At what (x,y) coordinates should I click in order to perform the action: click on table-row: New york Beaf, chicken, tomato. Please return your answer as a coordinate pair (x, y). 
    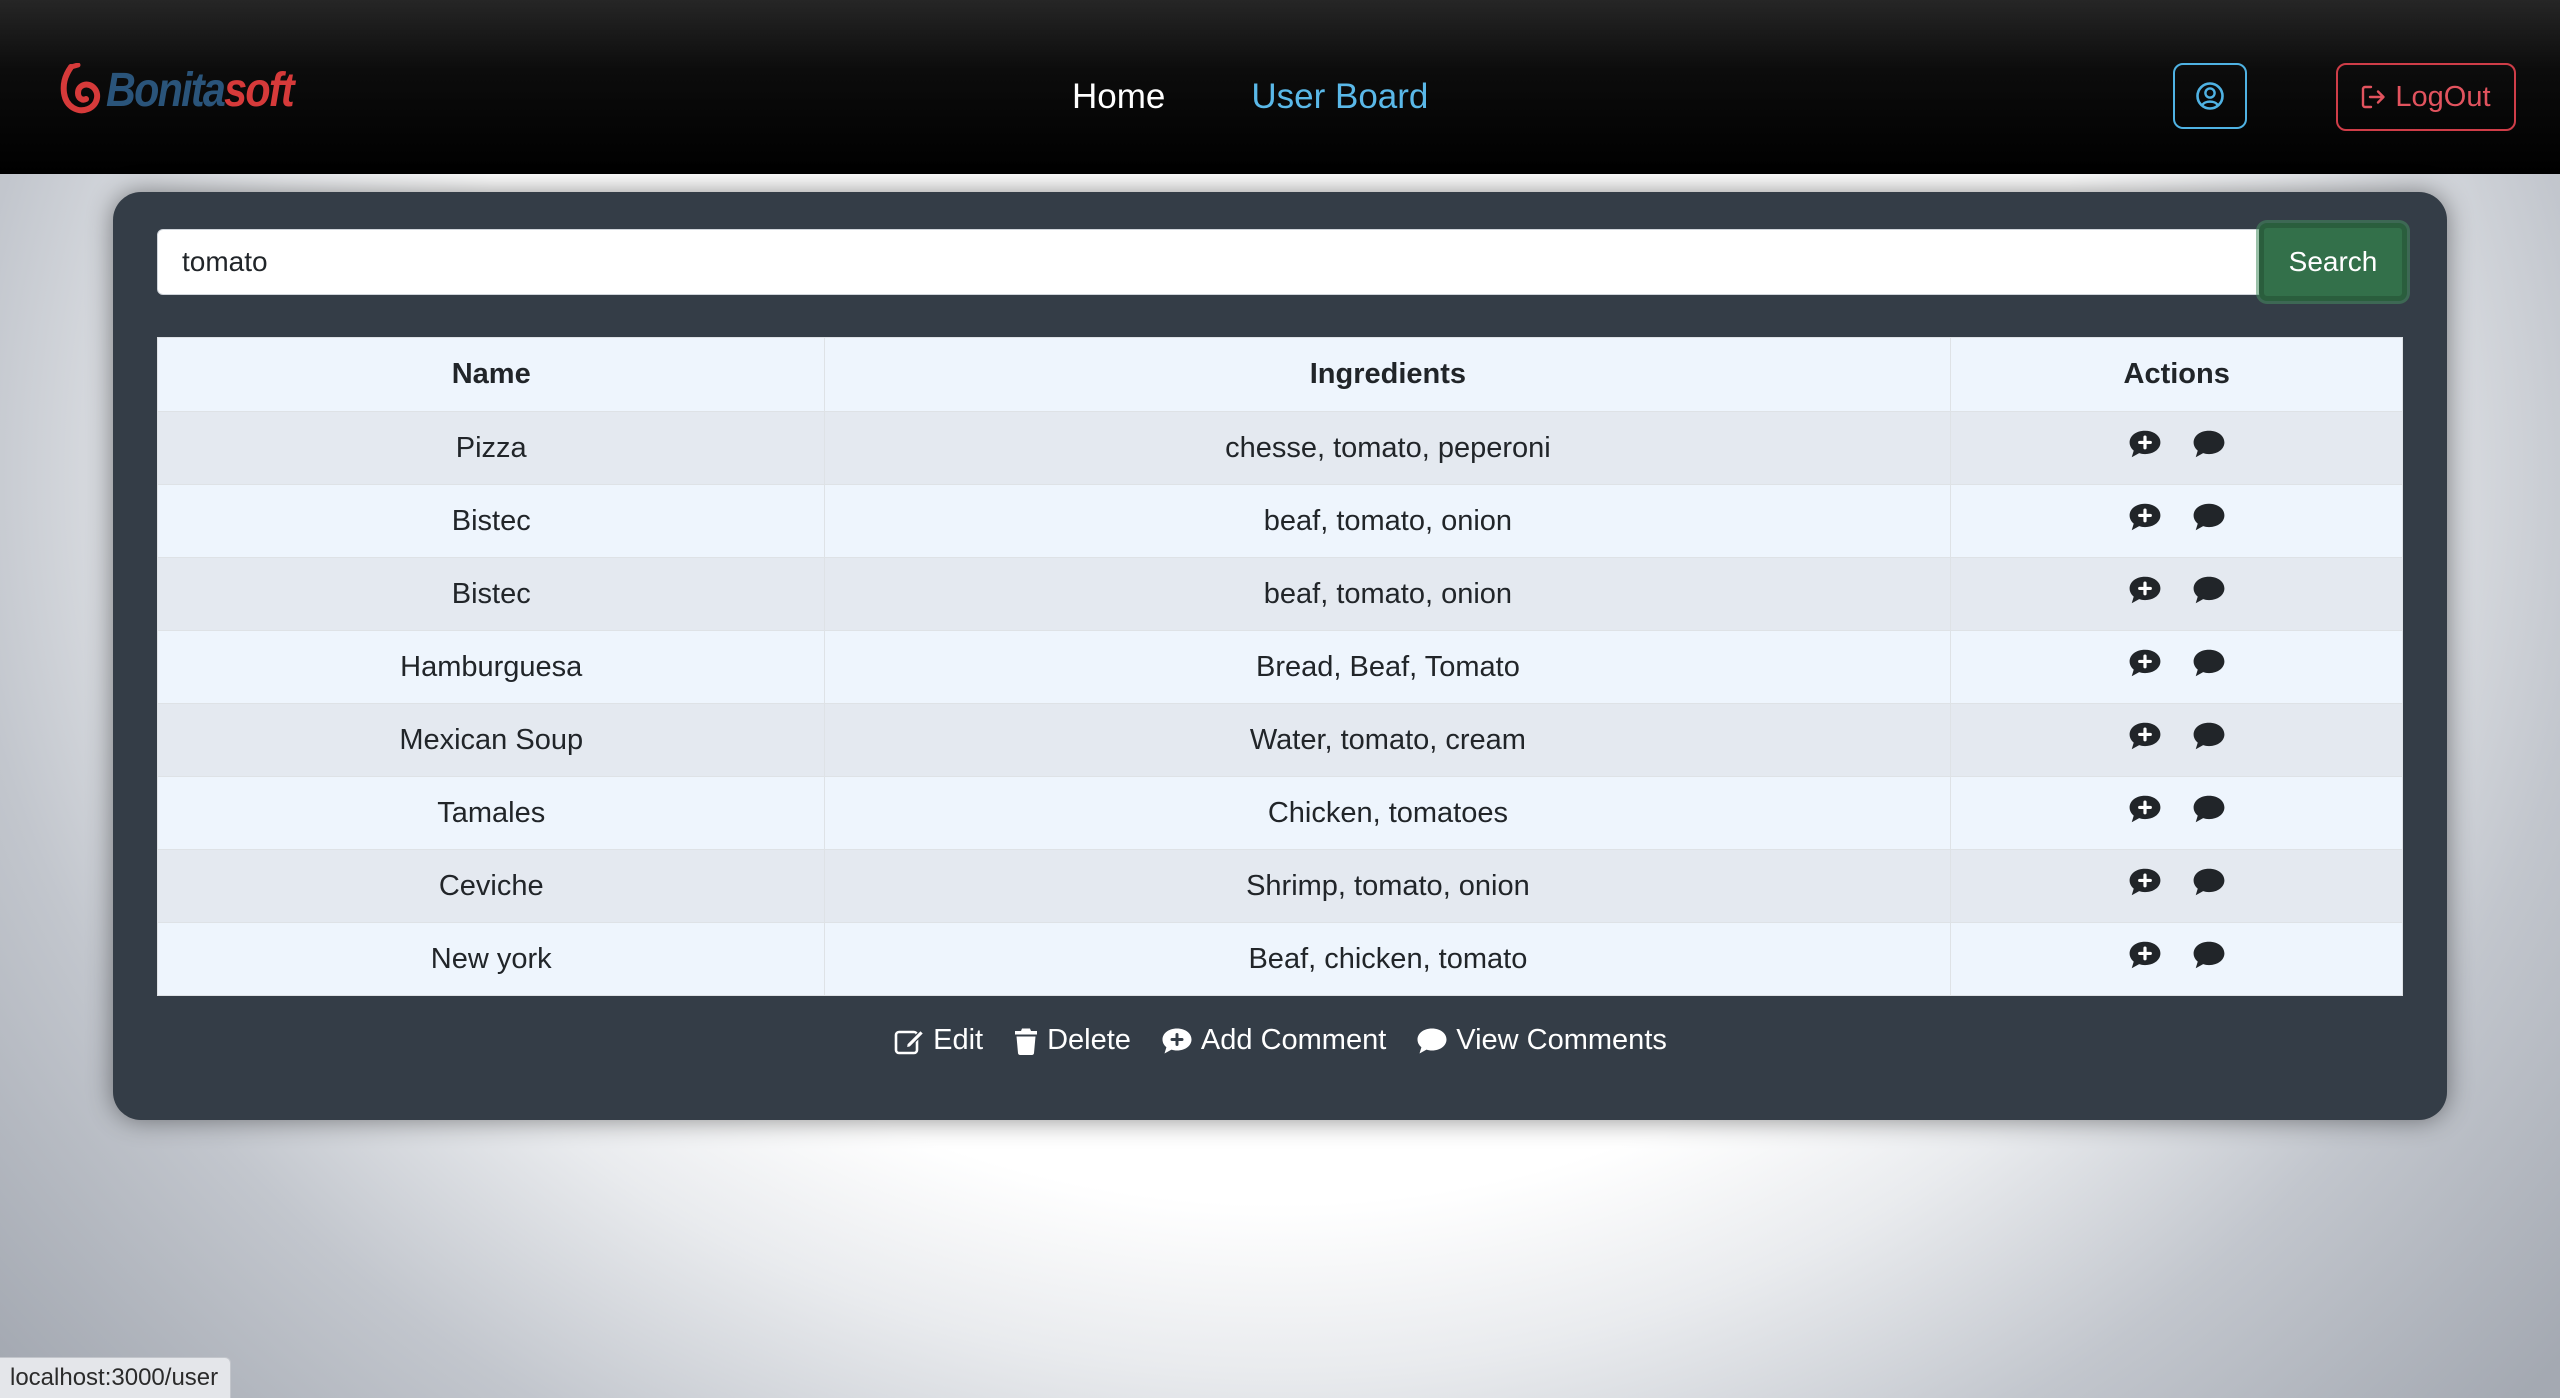
    Looking at the image, I should click on (1279, 959).